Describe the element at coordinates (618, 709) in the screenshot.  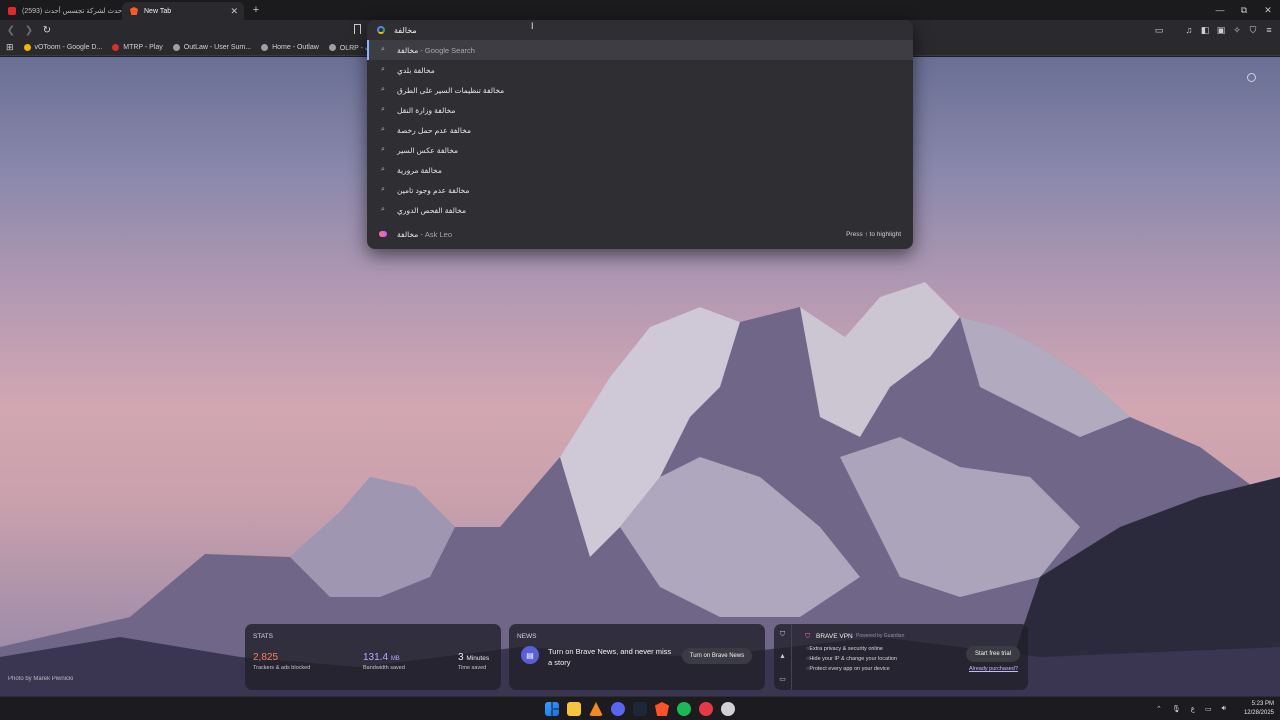
I see `discord-icon` at that location.